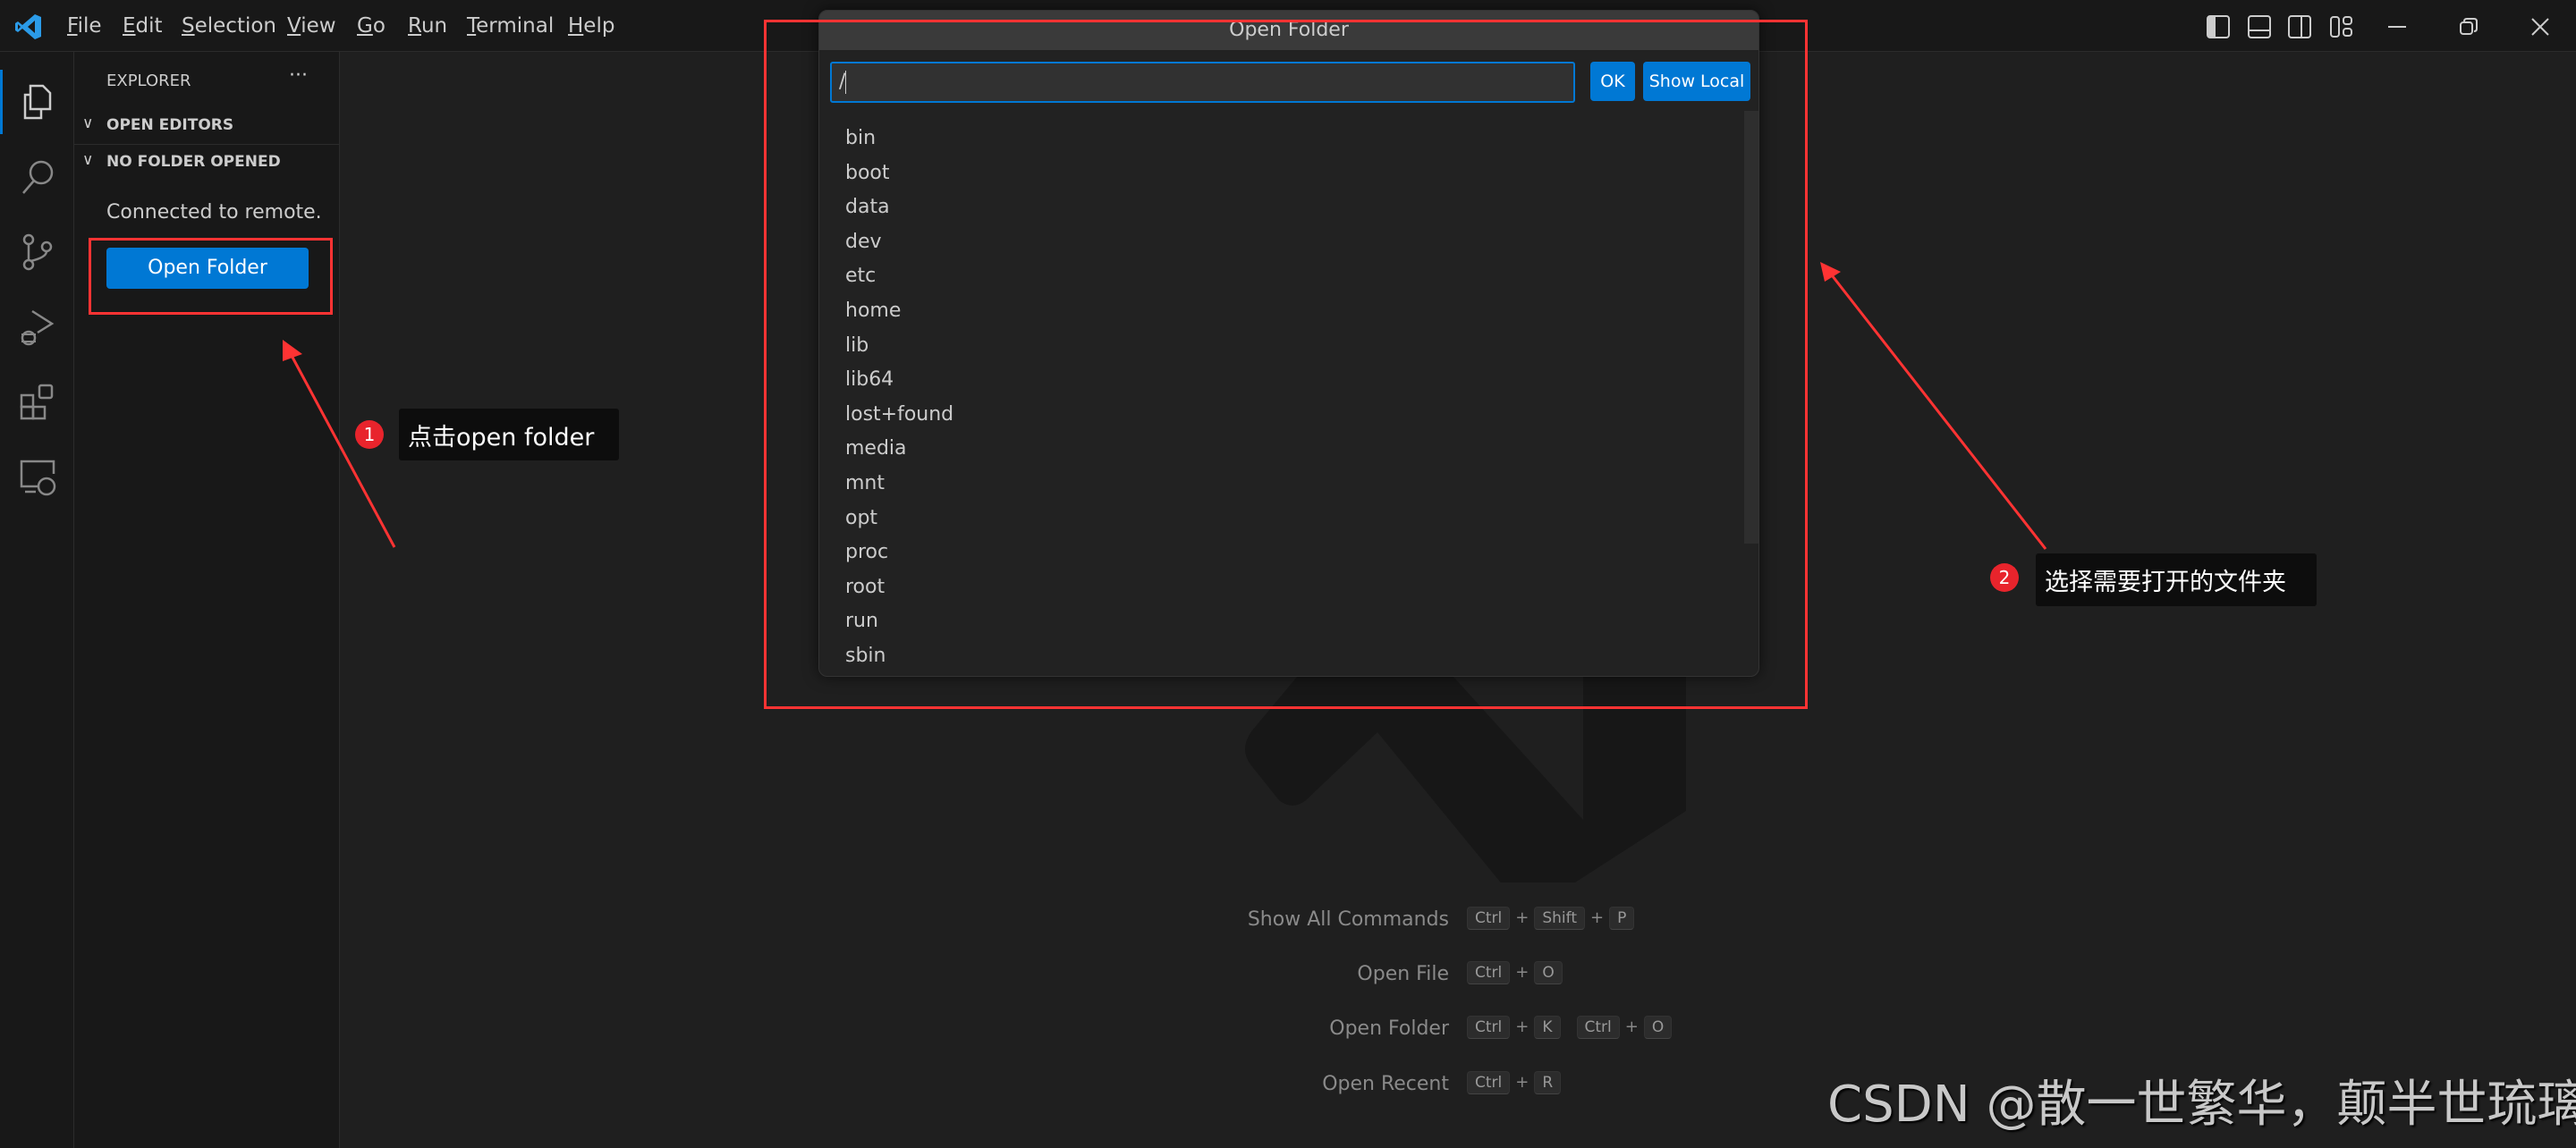 Image resolution: width=2576 pixels, height=1148 pixels. Describe the element at coordinates (1389, 1028) in the screenshot. I see `shortcut-label: Open Folder` at that location.